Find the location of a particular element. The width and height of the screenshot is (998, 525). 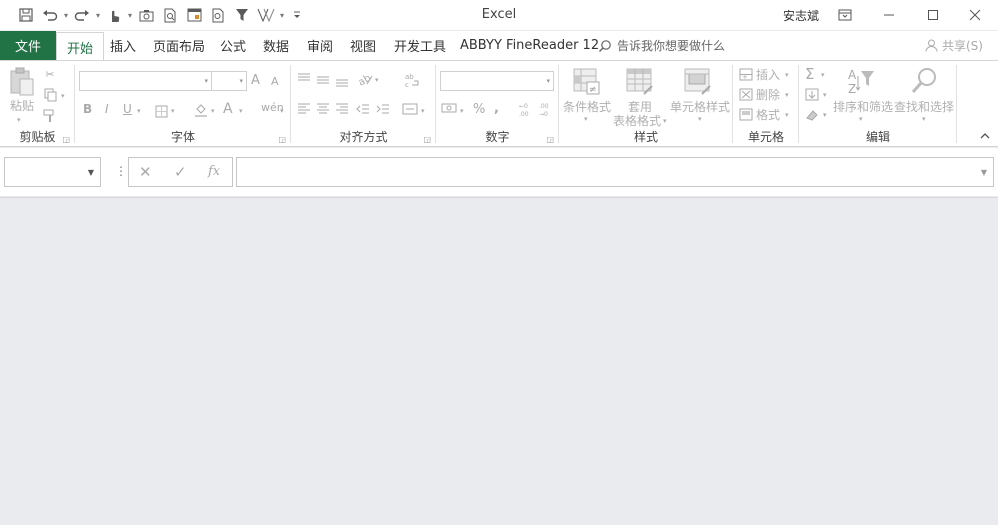

zoom-preview-icon is located at coordinates (218, 15).